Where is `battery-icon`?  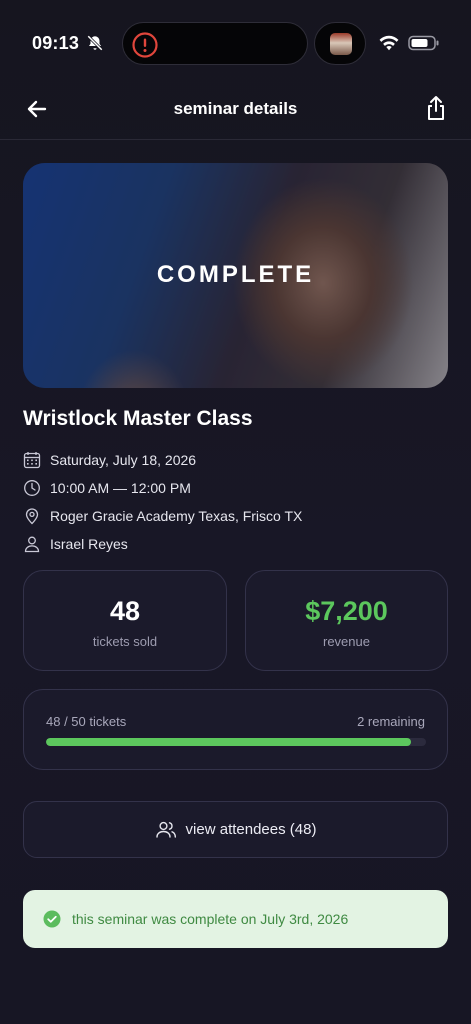 battery-icon is located at coordinates (423, 43).